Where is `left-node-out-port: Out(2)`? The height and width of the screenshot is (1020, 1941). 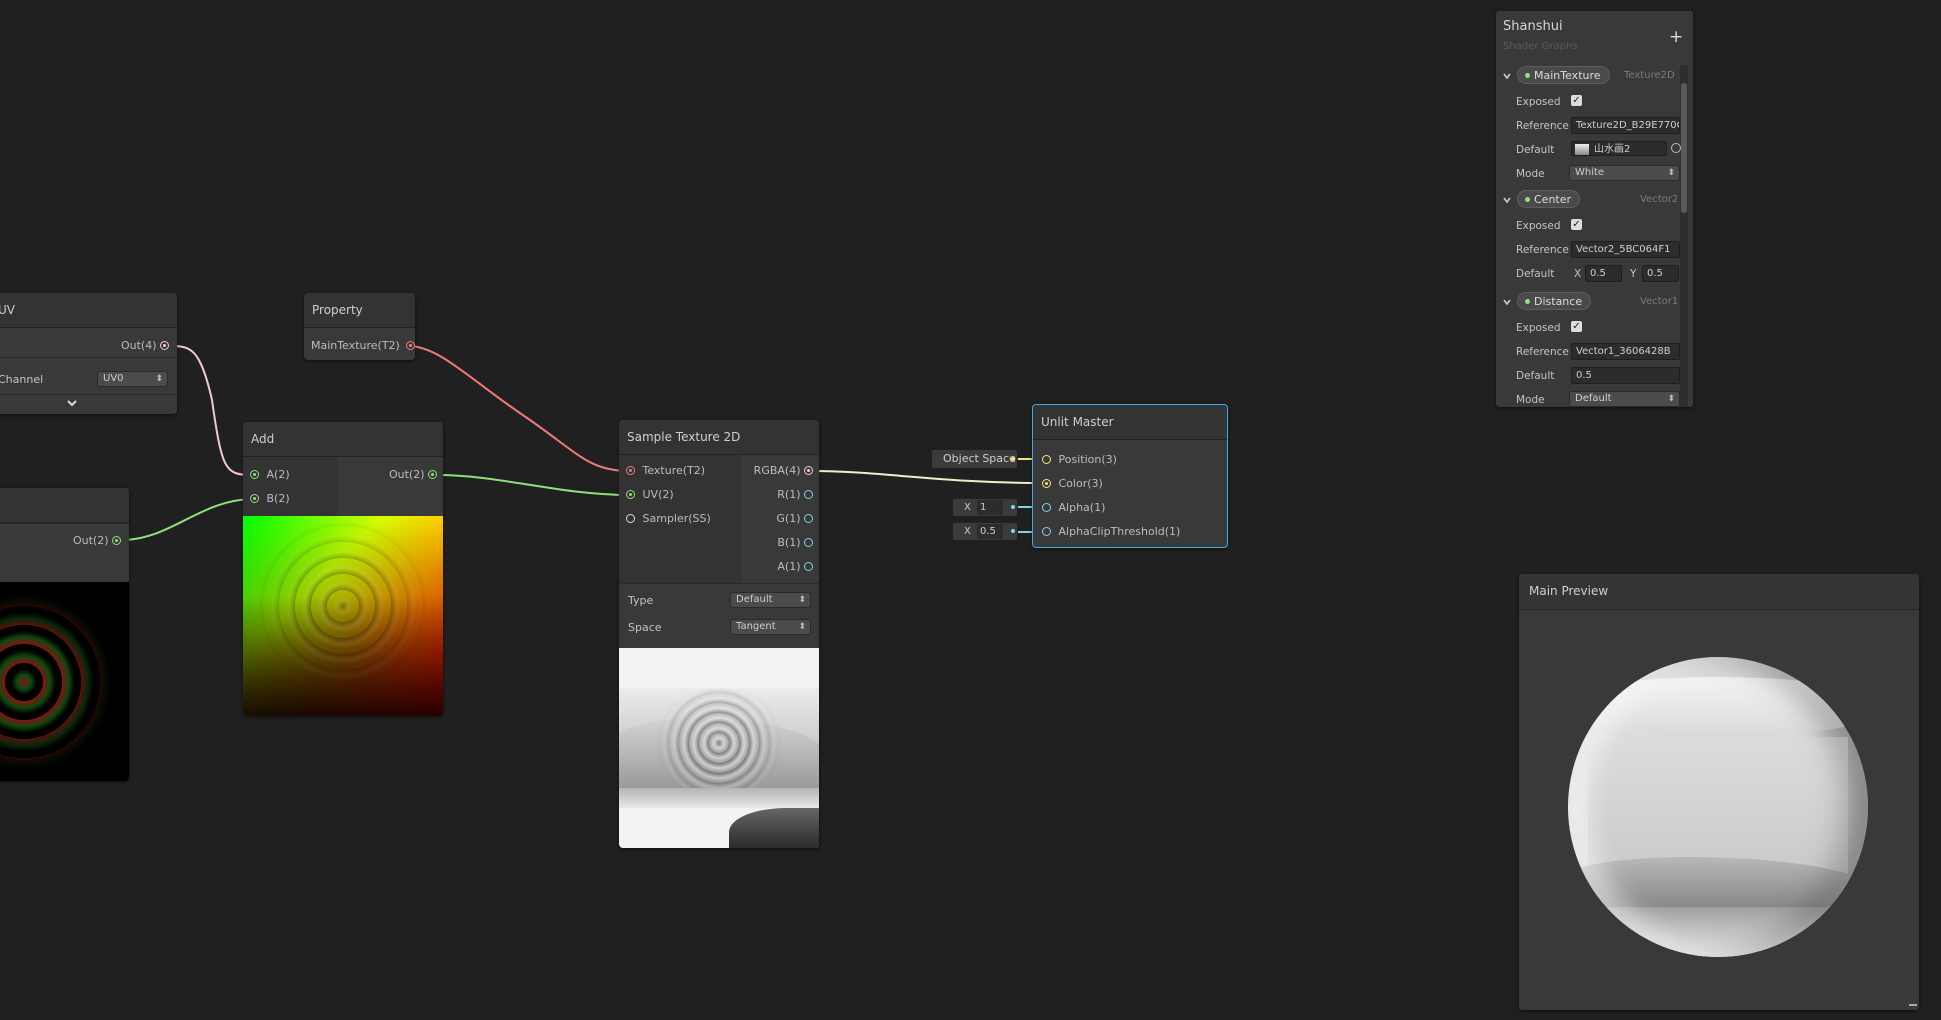 left-node-out-port: Out(2) is located at coordinates (97, 541).